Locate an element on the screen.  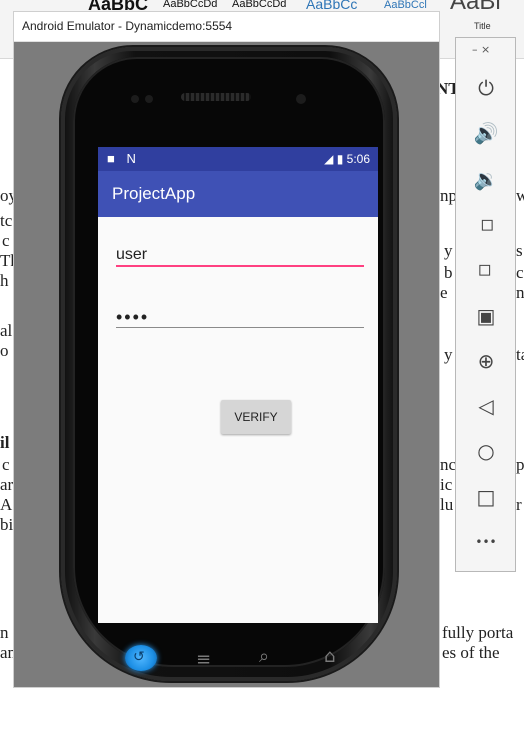
password-input is located at coordinates (240, 317).